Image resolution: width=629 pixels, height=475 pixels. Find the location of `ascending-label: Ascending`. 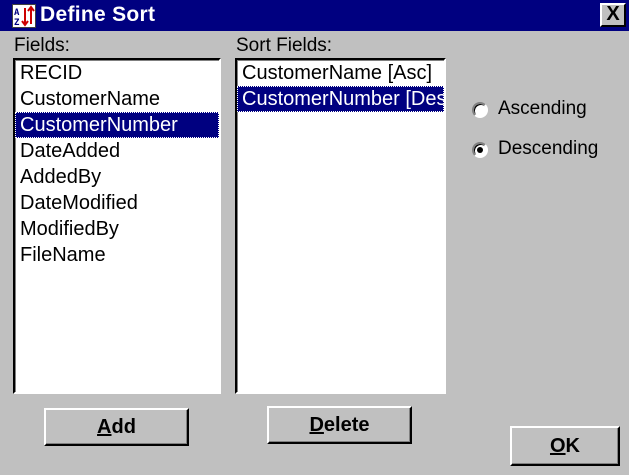

ascending-label: Ascending is located at coordinates (542, 108).